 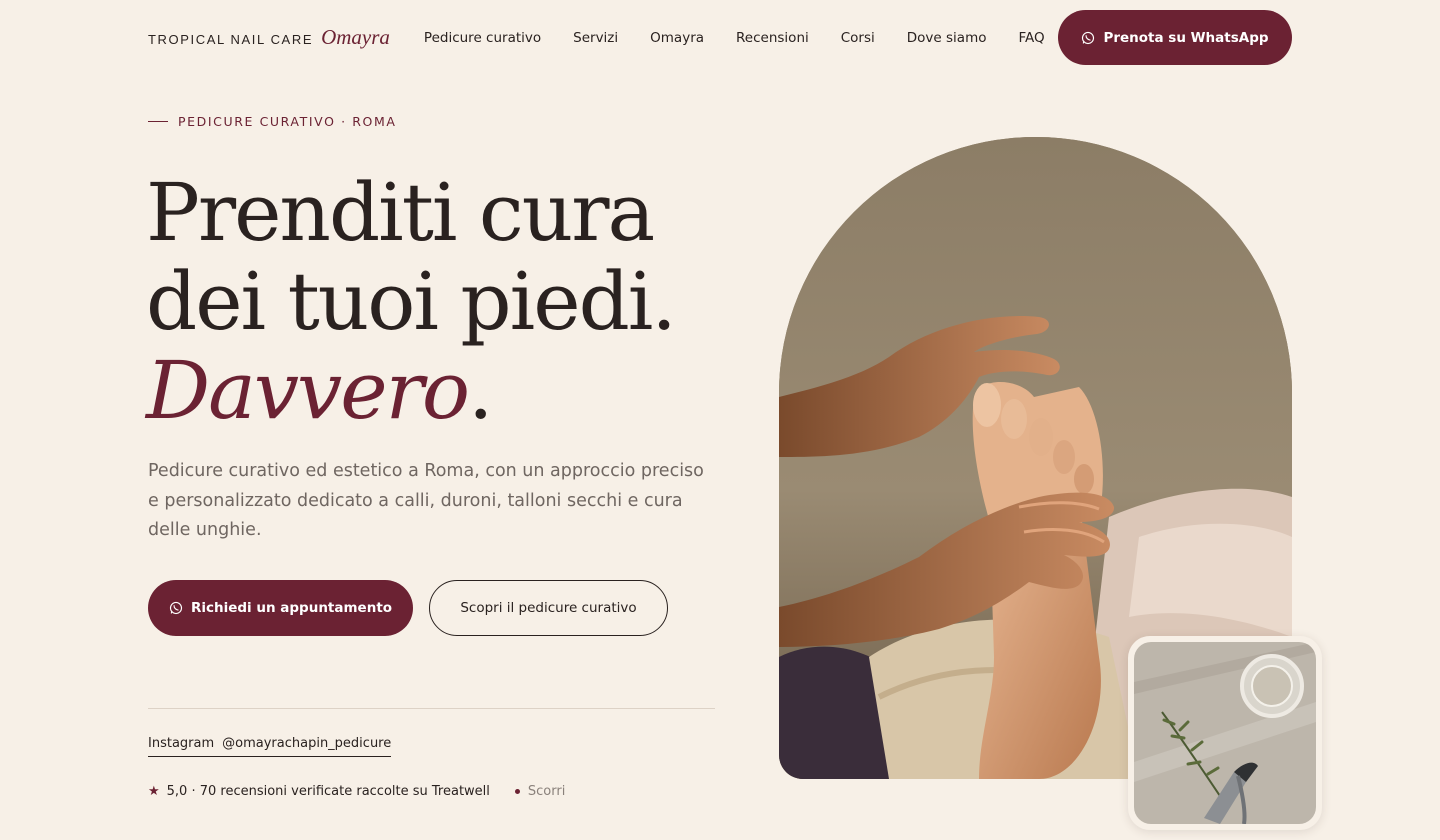 I want to click on scroll-hint: Scorri, so click(x=546, y=791).